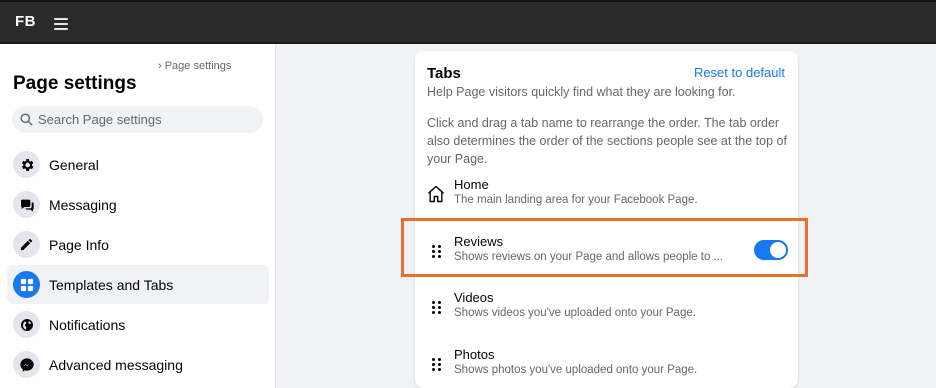 The height and width of the screenshot is (388, 936). What do you see at coordinates (468, 22) in the screenshot?
I see `top-bar: FB` at bounding box center [468, 22].